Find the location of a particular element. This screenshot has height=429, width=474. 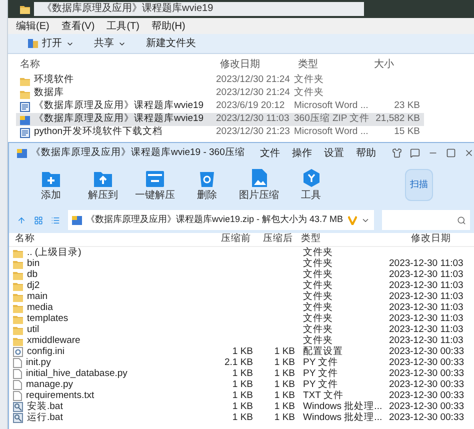

archive-row: initial_hive_database.py 1 KB 1 KB PY 文件 2023-12-30 00:33 is located at coordinates (241, 373).